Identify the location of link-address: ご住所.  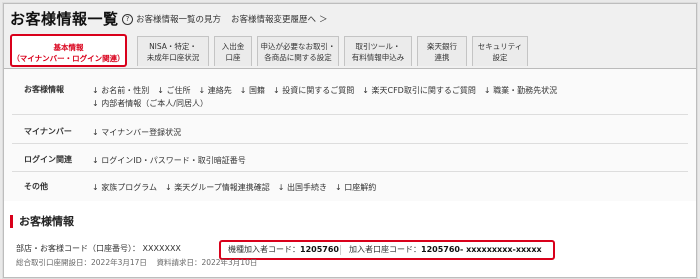
(173, 90).